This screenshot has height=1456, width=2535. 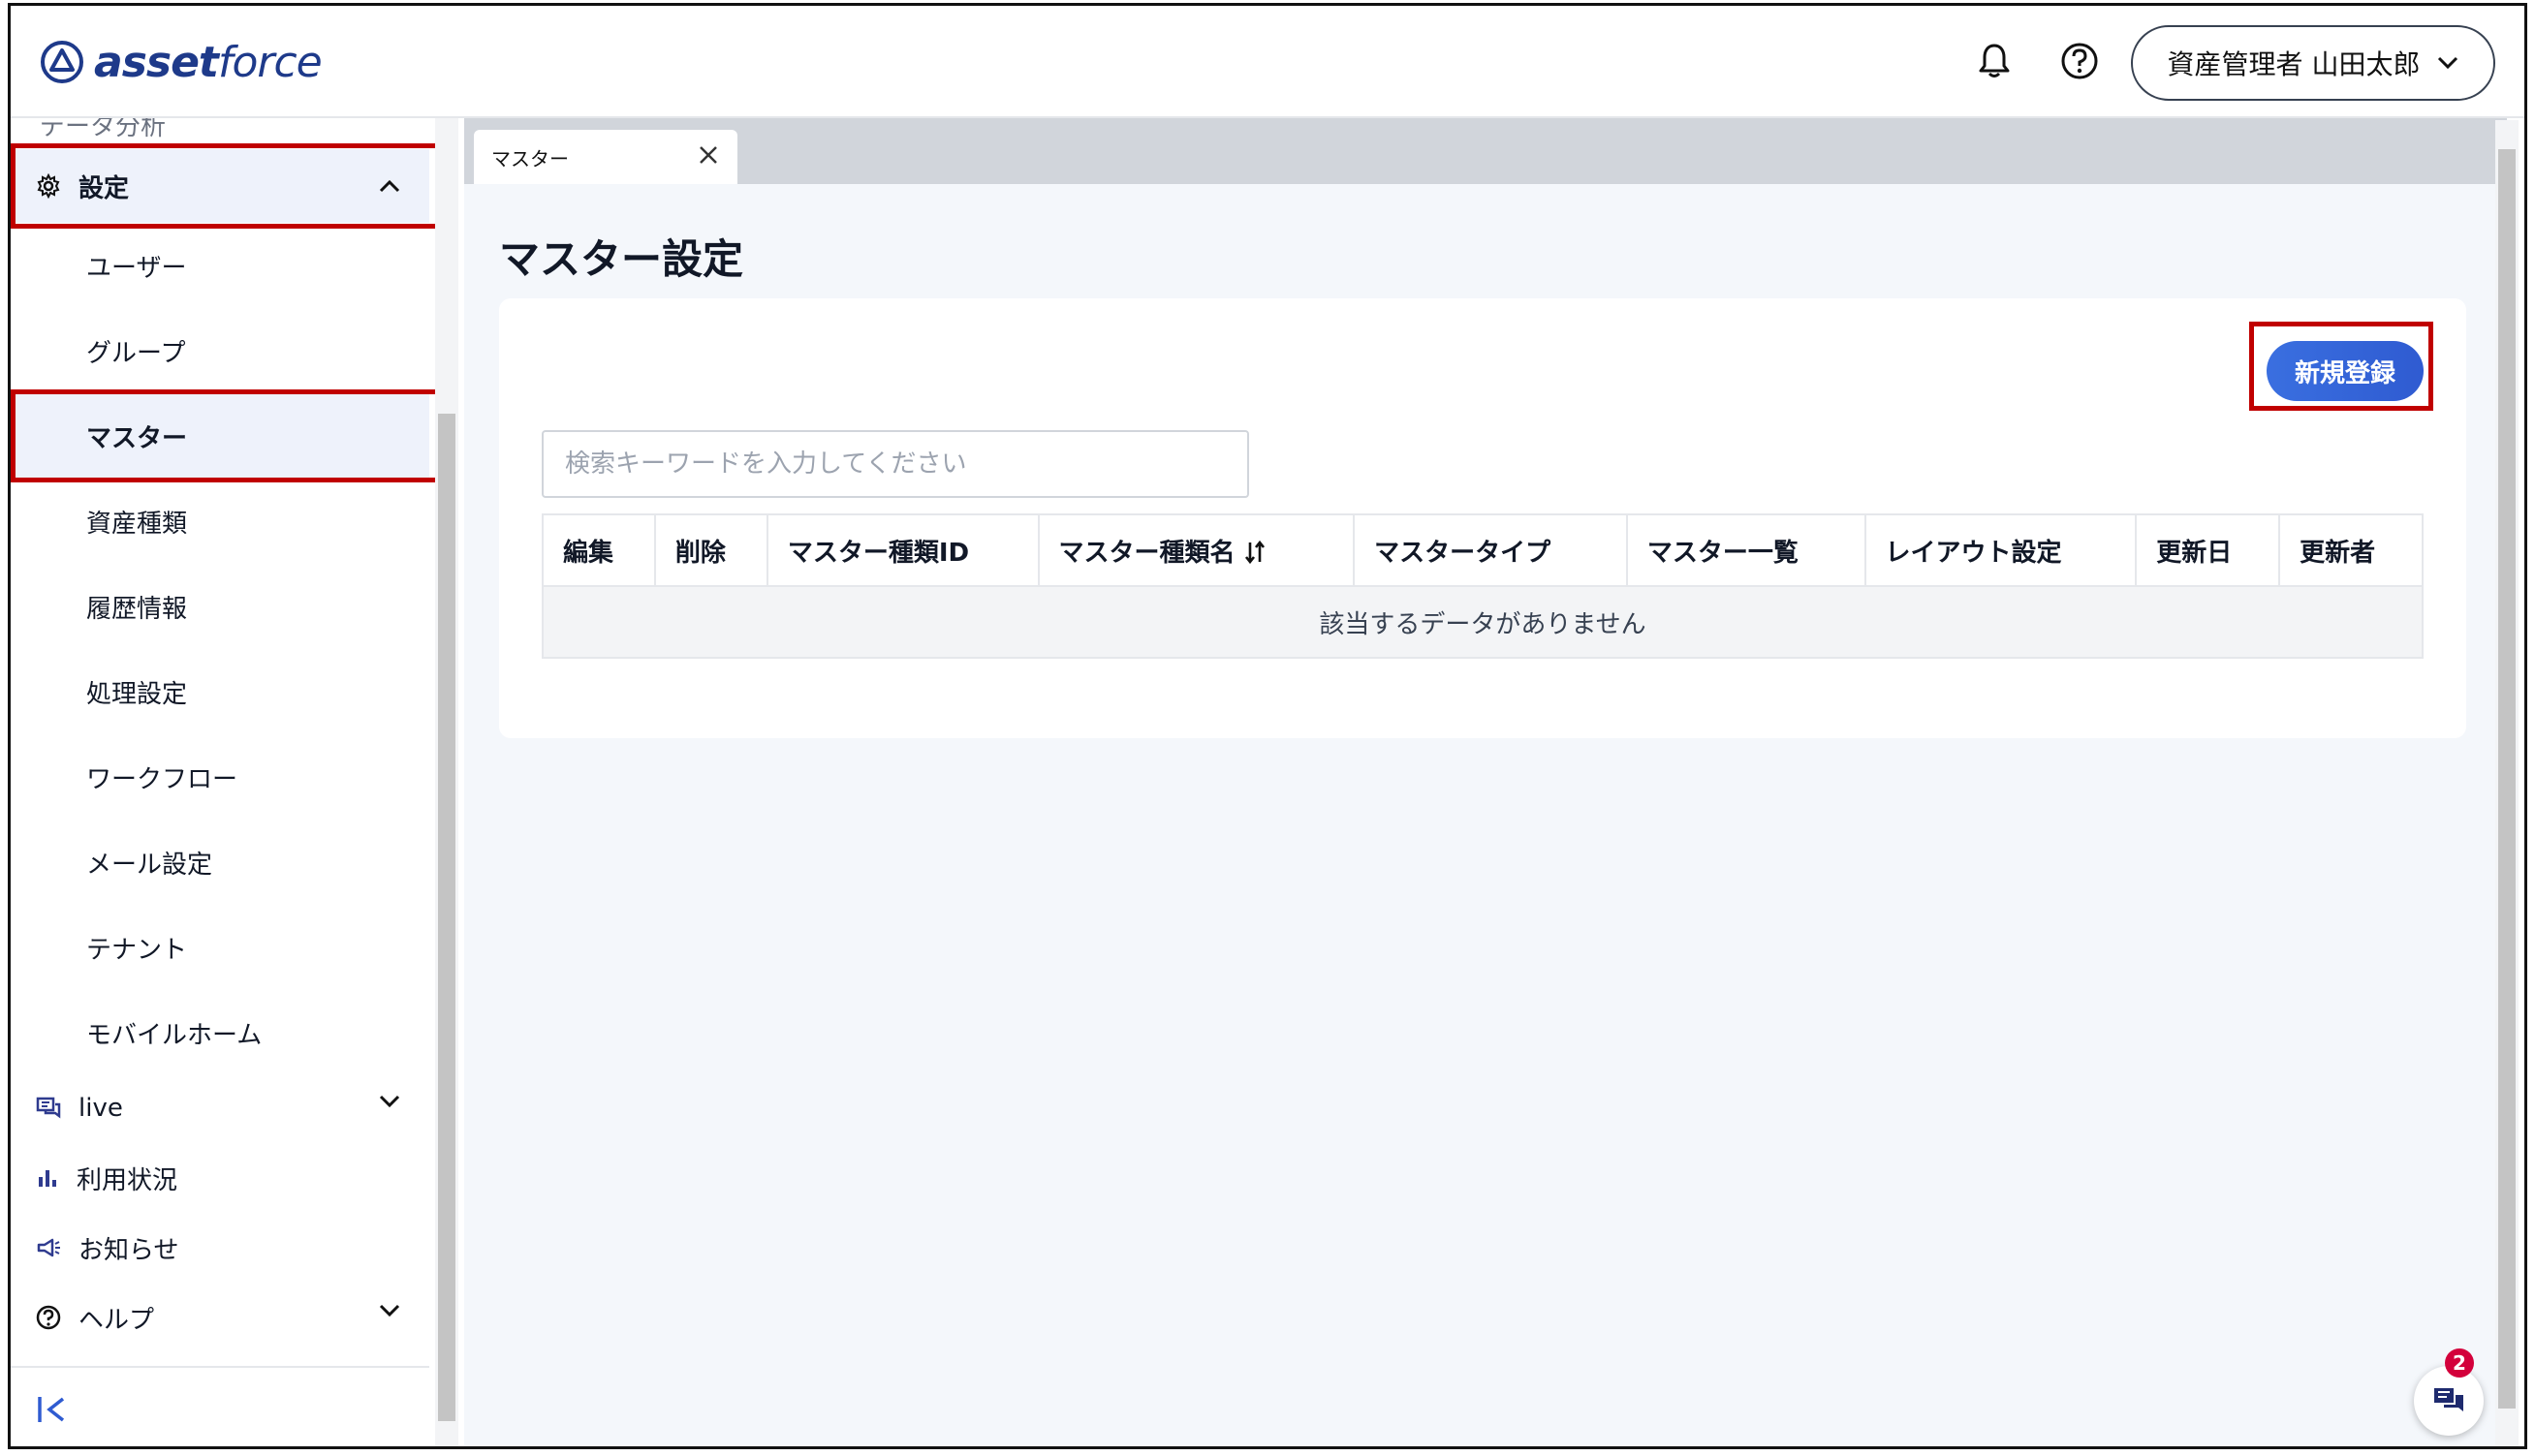 I want to click on main-scrollbar-thumb, so click(x=2507, y=779).